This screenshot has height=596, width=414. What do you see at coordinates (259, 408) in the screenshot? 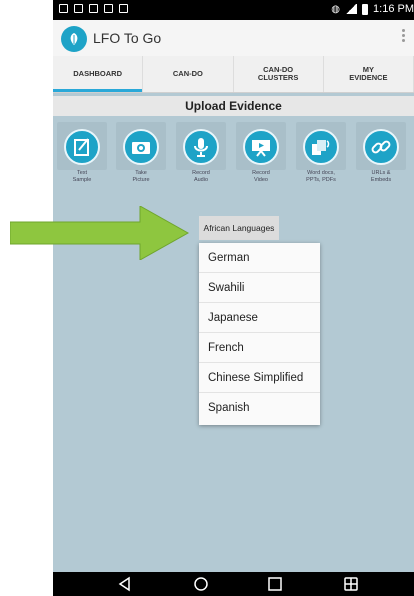
I see `language-option-spanish: Spanish` at bounding box center [259, 408].